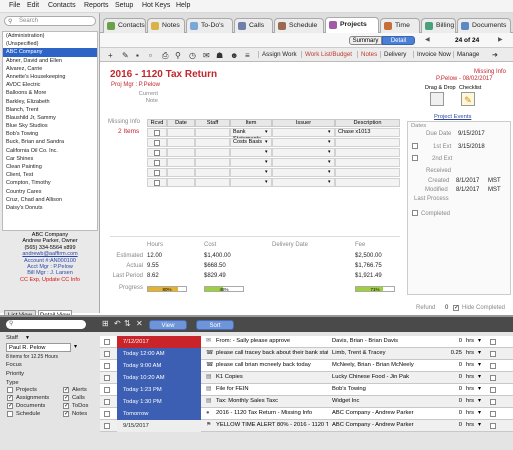 The width and height of the screenshot is (513, 450). What do you see at coordinates (50, 93) in the screenshot?
I see `contact-list-item: Balloons & More` at bounding box center [50, 93].